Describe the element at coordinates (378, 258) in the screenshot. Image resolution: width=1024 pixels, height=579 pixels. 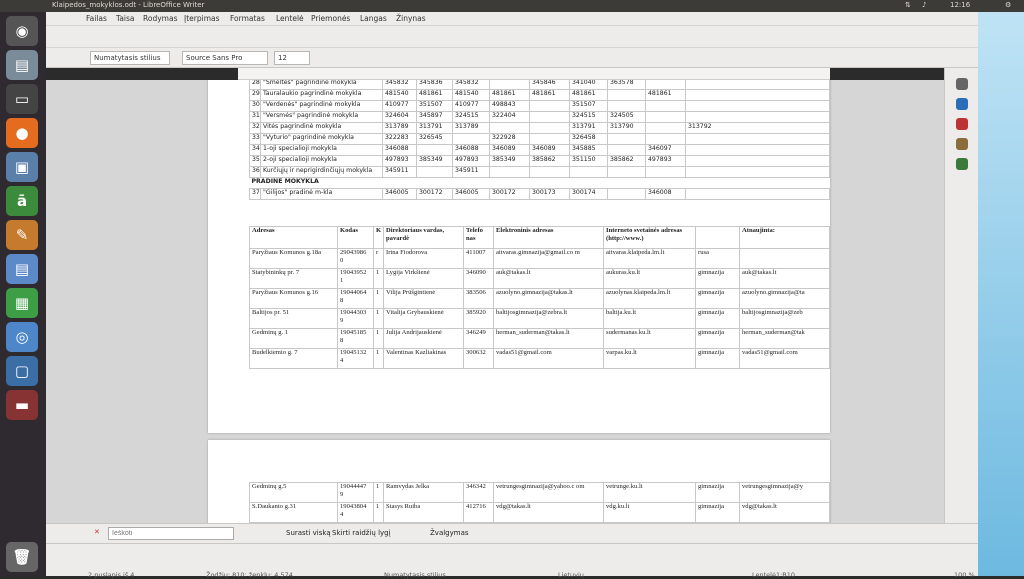
I see `table-cell: r` at that location.